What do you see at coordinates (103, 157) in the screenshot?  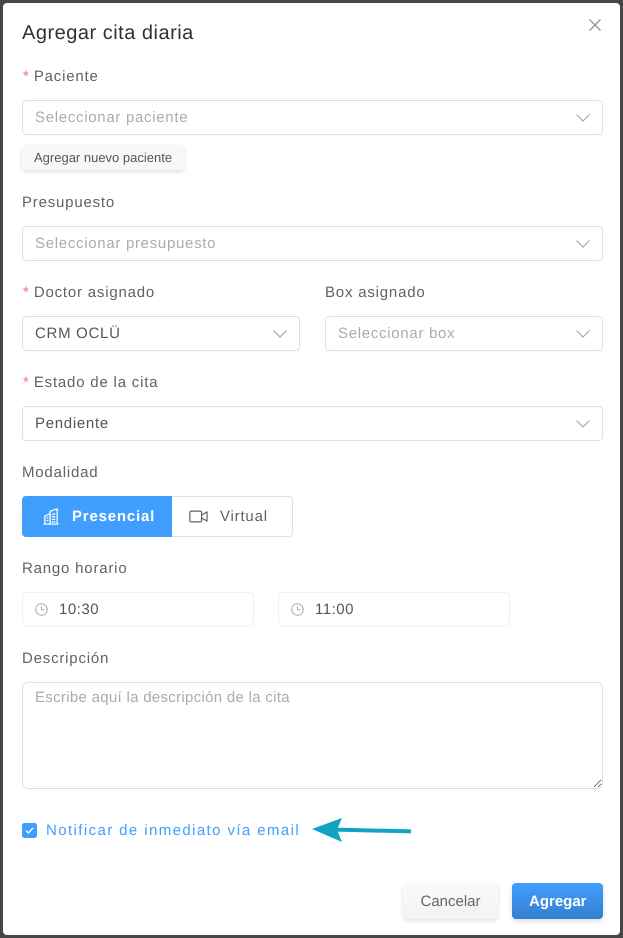 I see `add-patient-button: Agregar nuevo paciente` at bounding box center [103, 157].